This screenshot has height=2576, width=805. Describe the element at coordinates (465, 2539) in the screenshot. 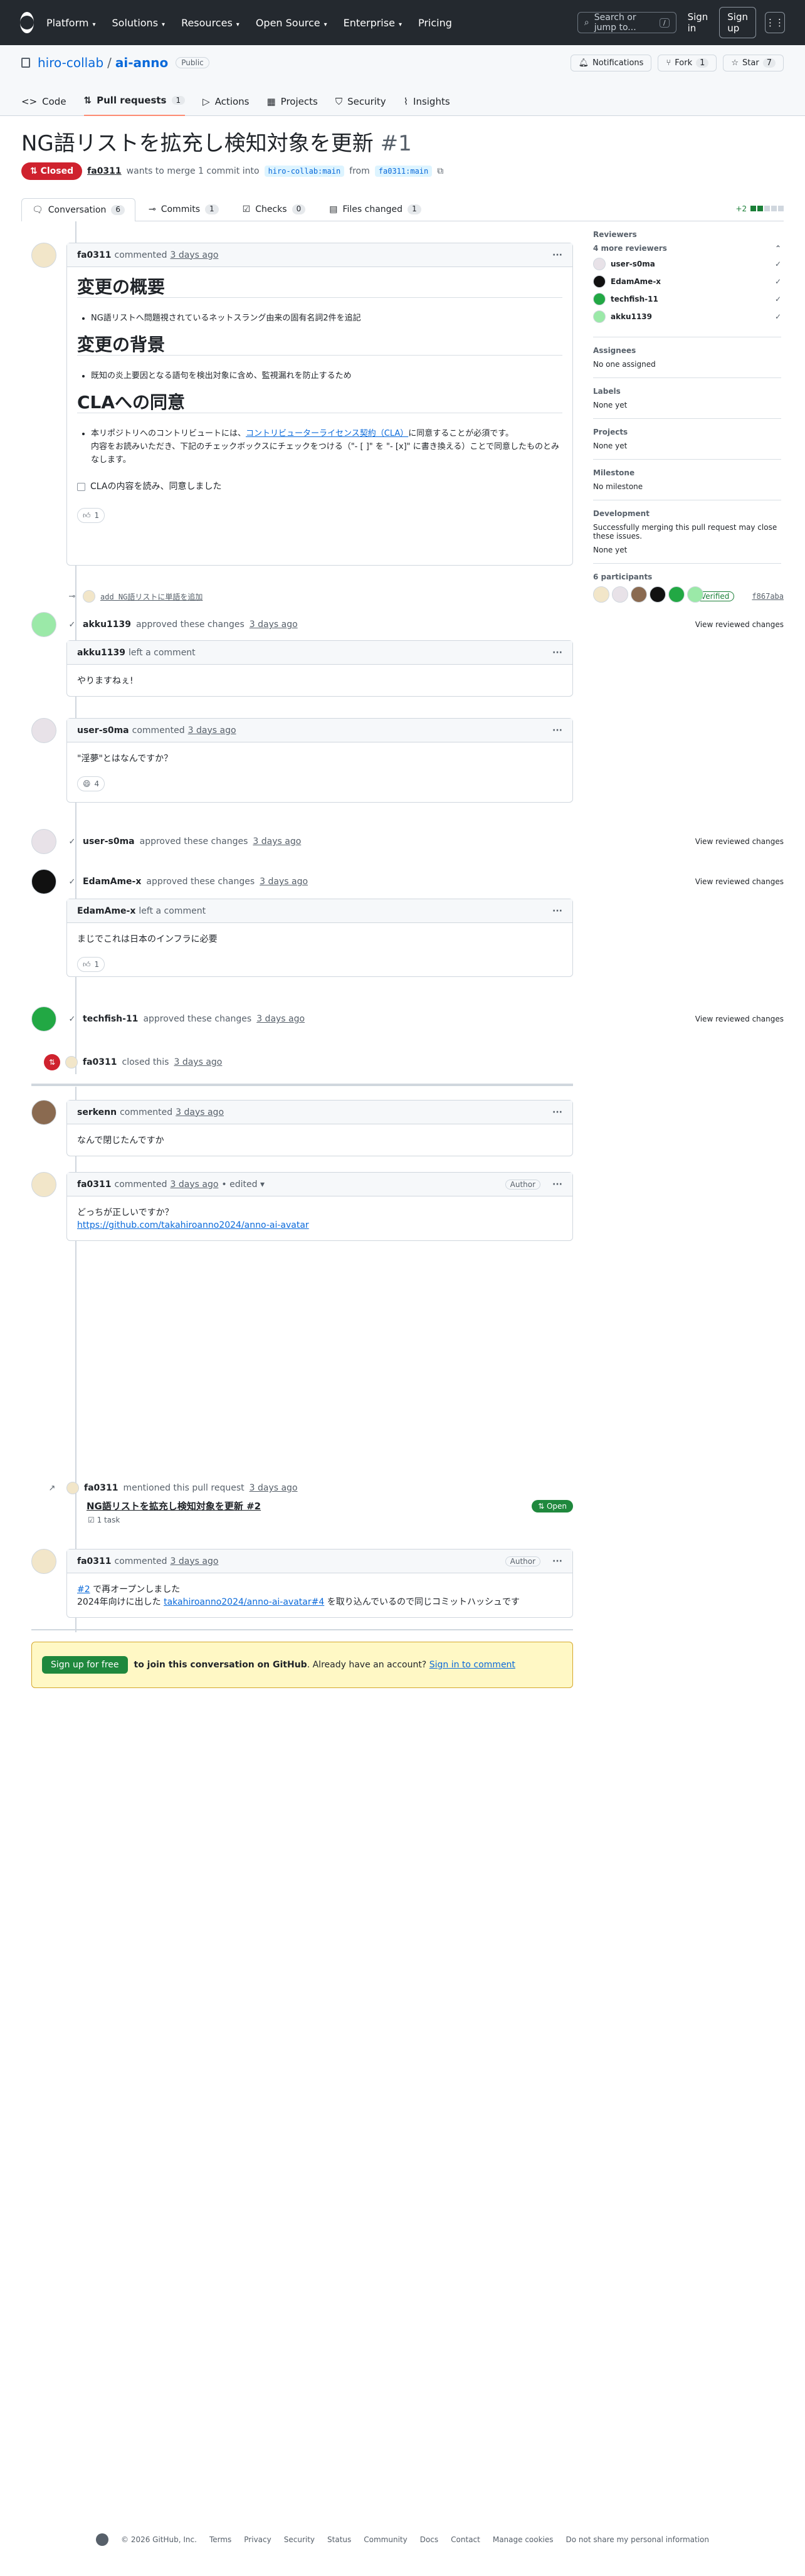

I see `footer-contact: Contact` at that location.